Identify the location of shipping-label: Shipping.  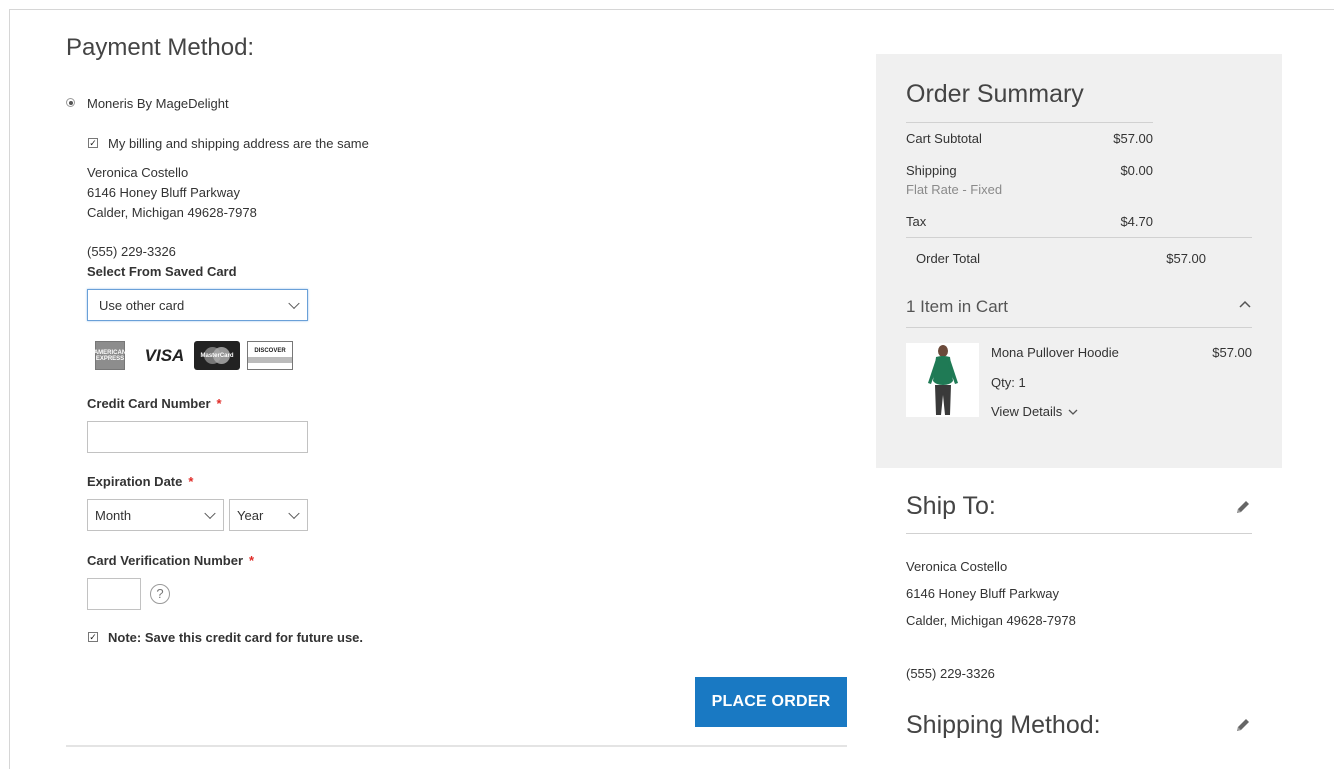
(931, 170).